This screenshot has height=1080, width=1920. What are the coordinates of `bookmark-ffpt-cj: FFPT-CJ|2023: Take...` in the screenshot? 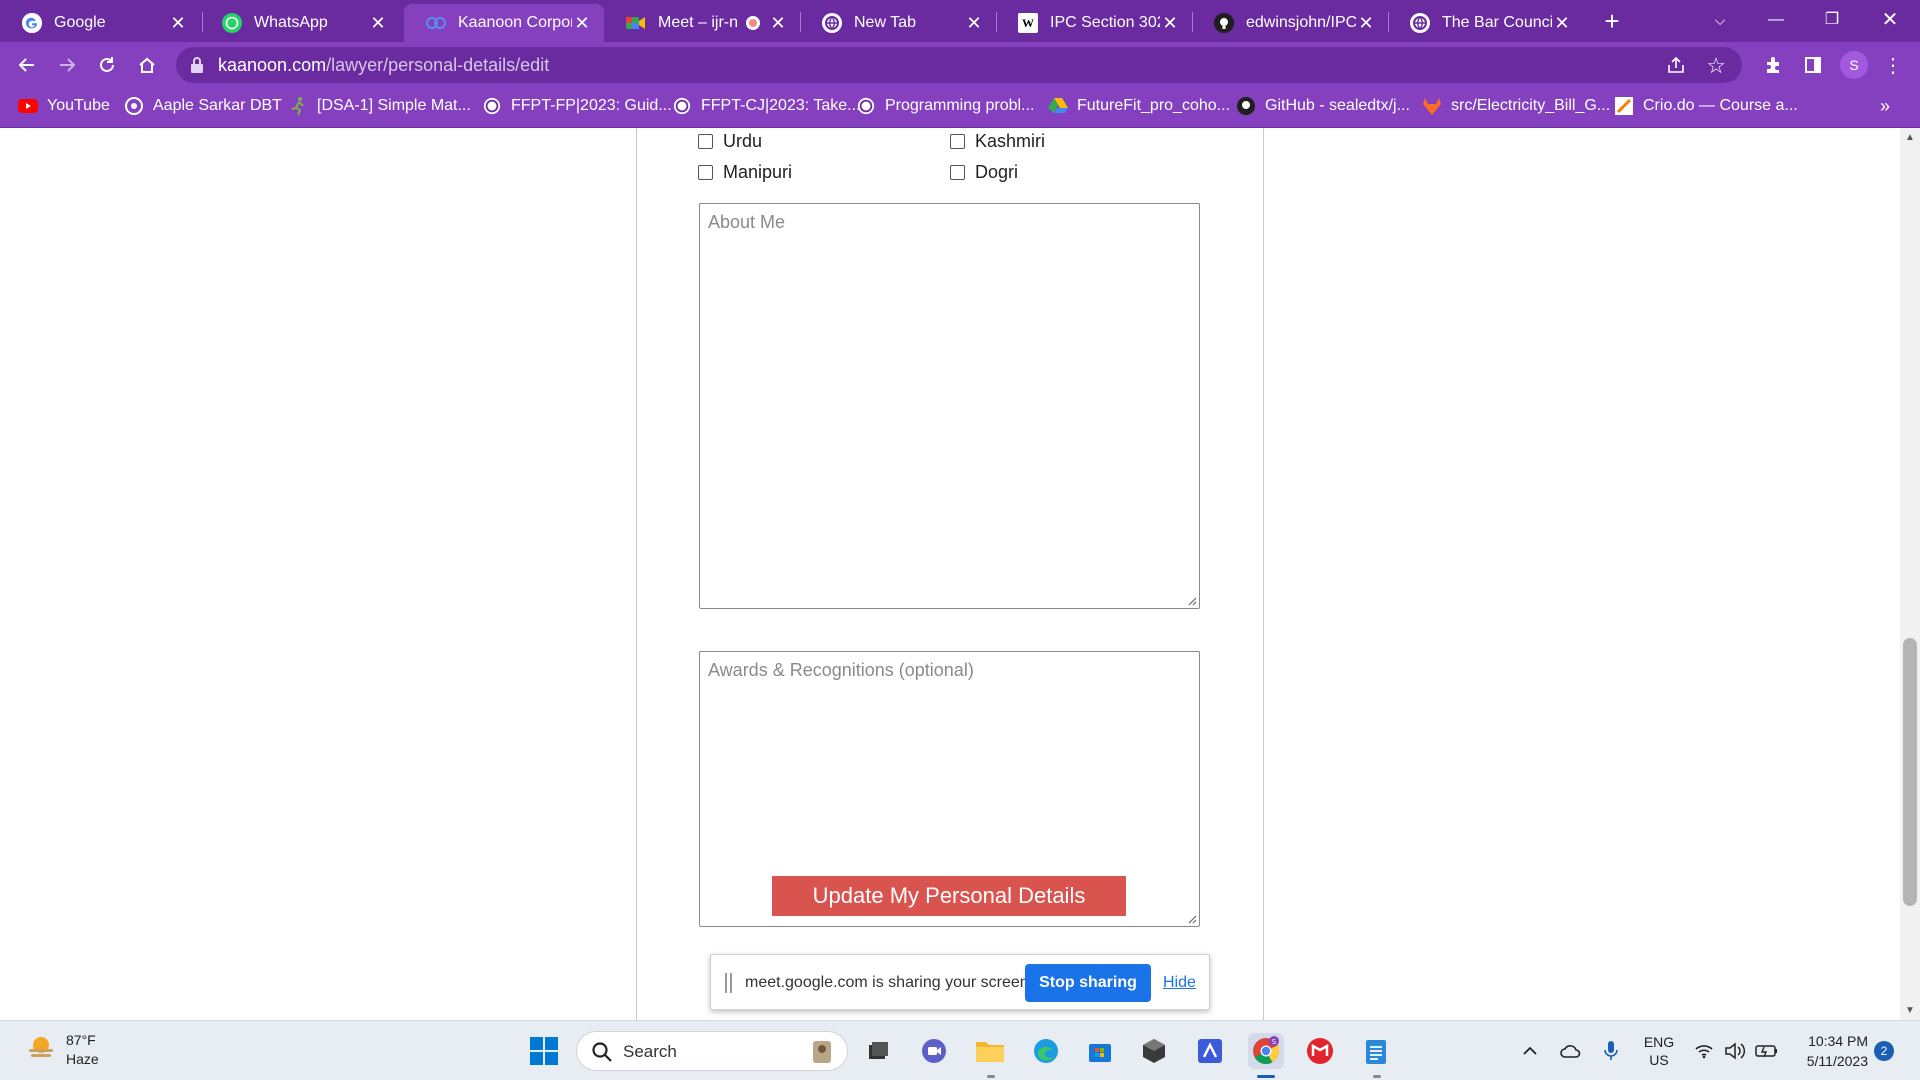 It's located at (766, 106).